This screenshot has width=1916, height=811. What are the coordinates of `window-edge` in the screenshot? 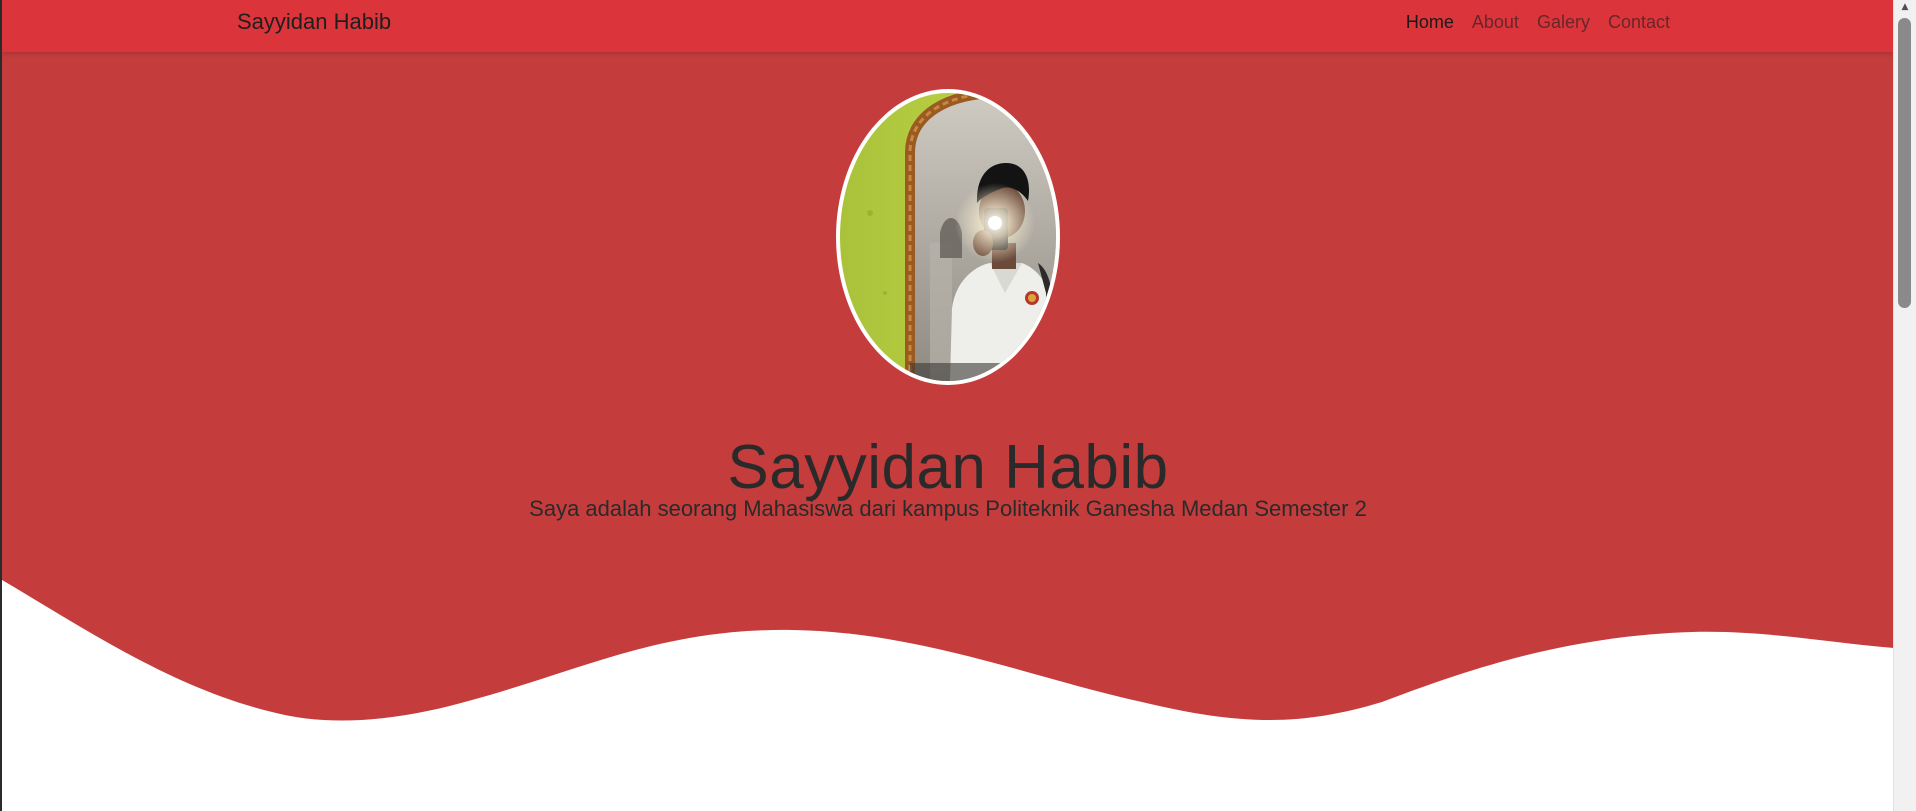 It's located at (1, 405).